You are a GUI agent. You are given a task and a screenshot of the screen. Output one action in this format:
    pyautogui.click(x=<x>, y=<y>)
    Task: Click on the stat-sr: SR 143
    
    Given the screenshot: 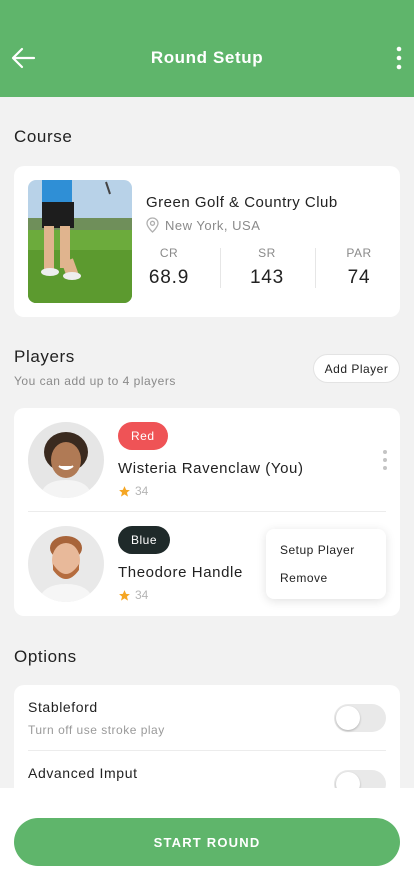 What is the action you would take?
    pyautogui.click(x=267, y=267)
    